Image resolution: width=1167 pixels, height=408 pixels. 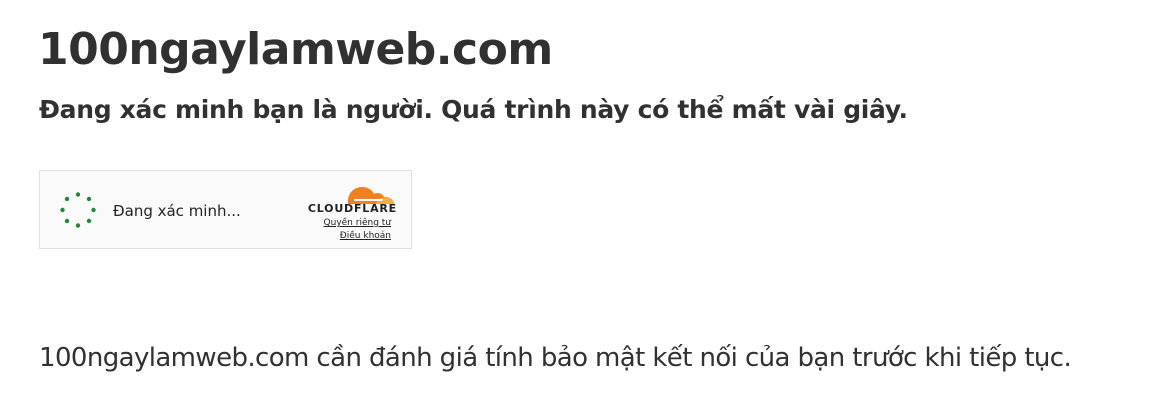 I want to click on loading-spinner-icon, so click(x=78, y=210).